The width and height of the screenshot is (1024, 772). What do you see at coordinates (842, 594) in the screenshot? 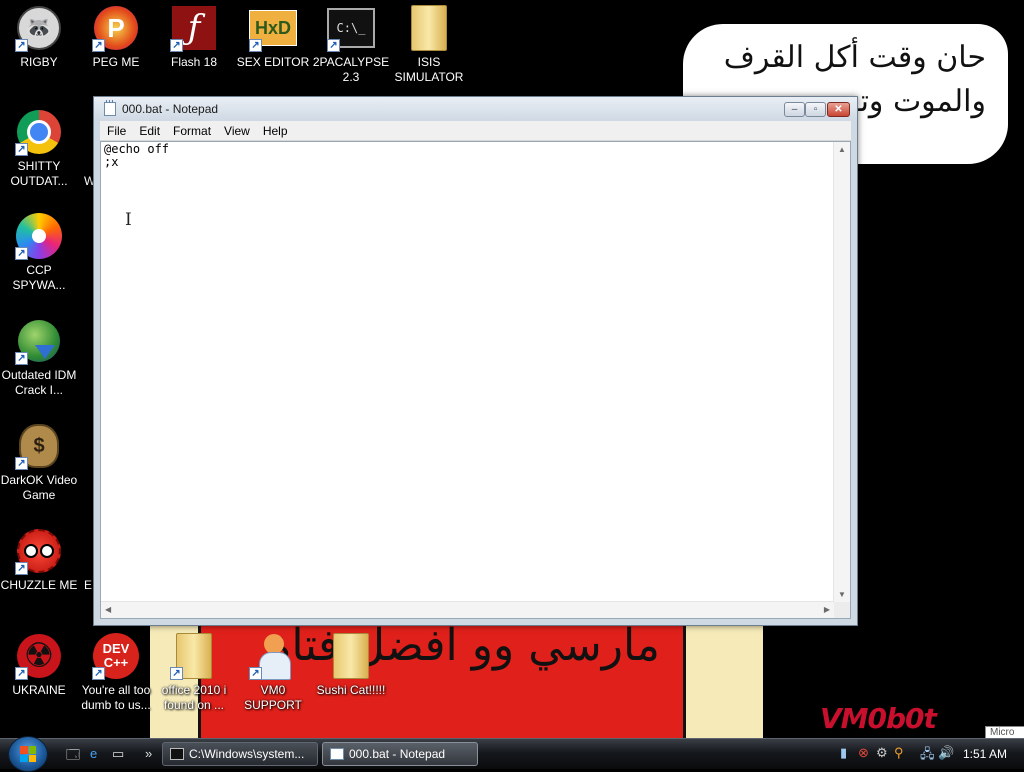
I see `scroll-down-icon: ▼` at bounding box center [842, 594].